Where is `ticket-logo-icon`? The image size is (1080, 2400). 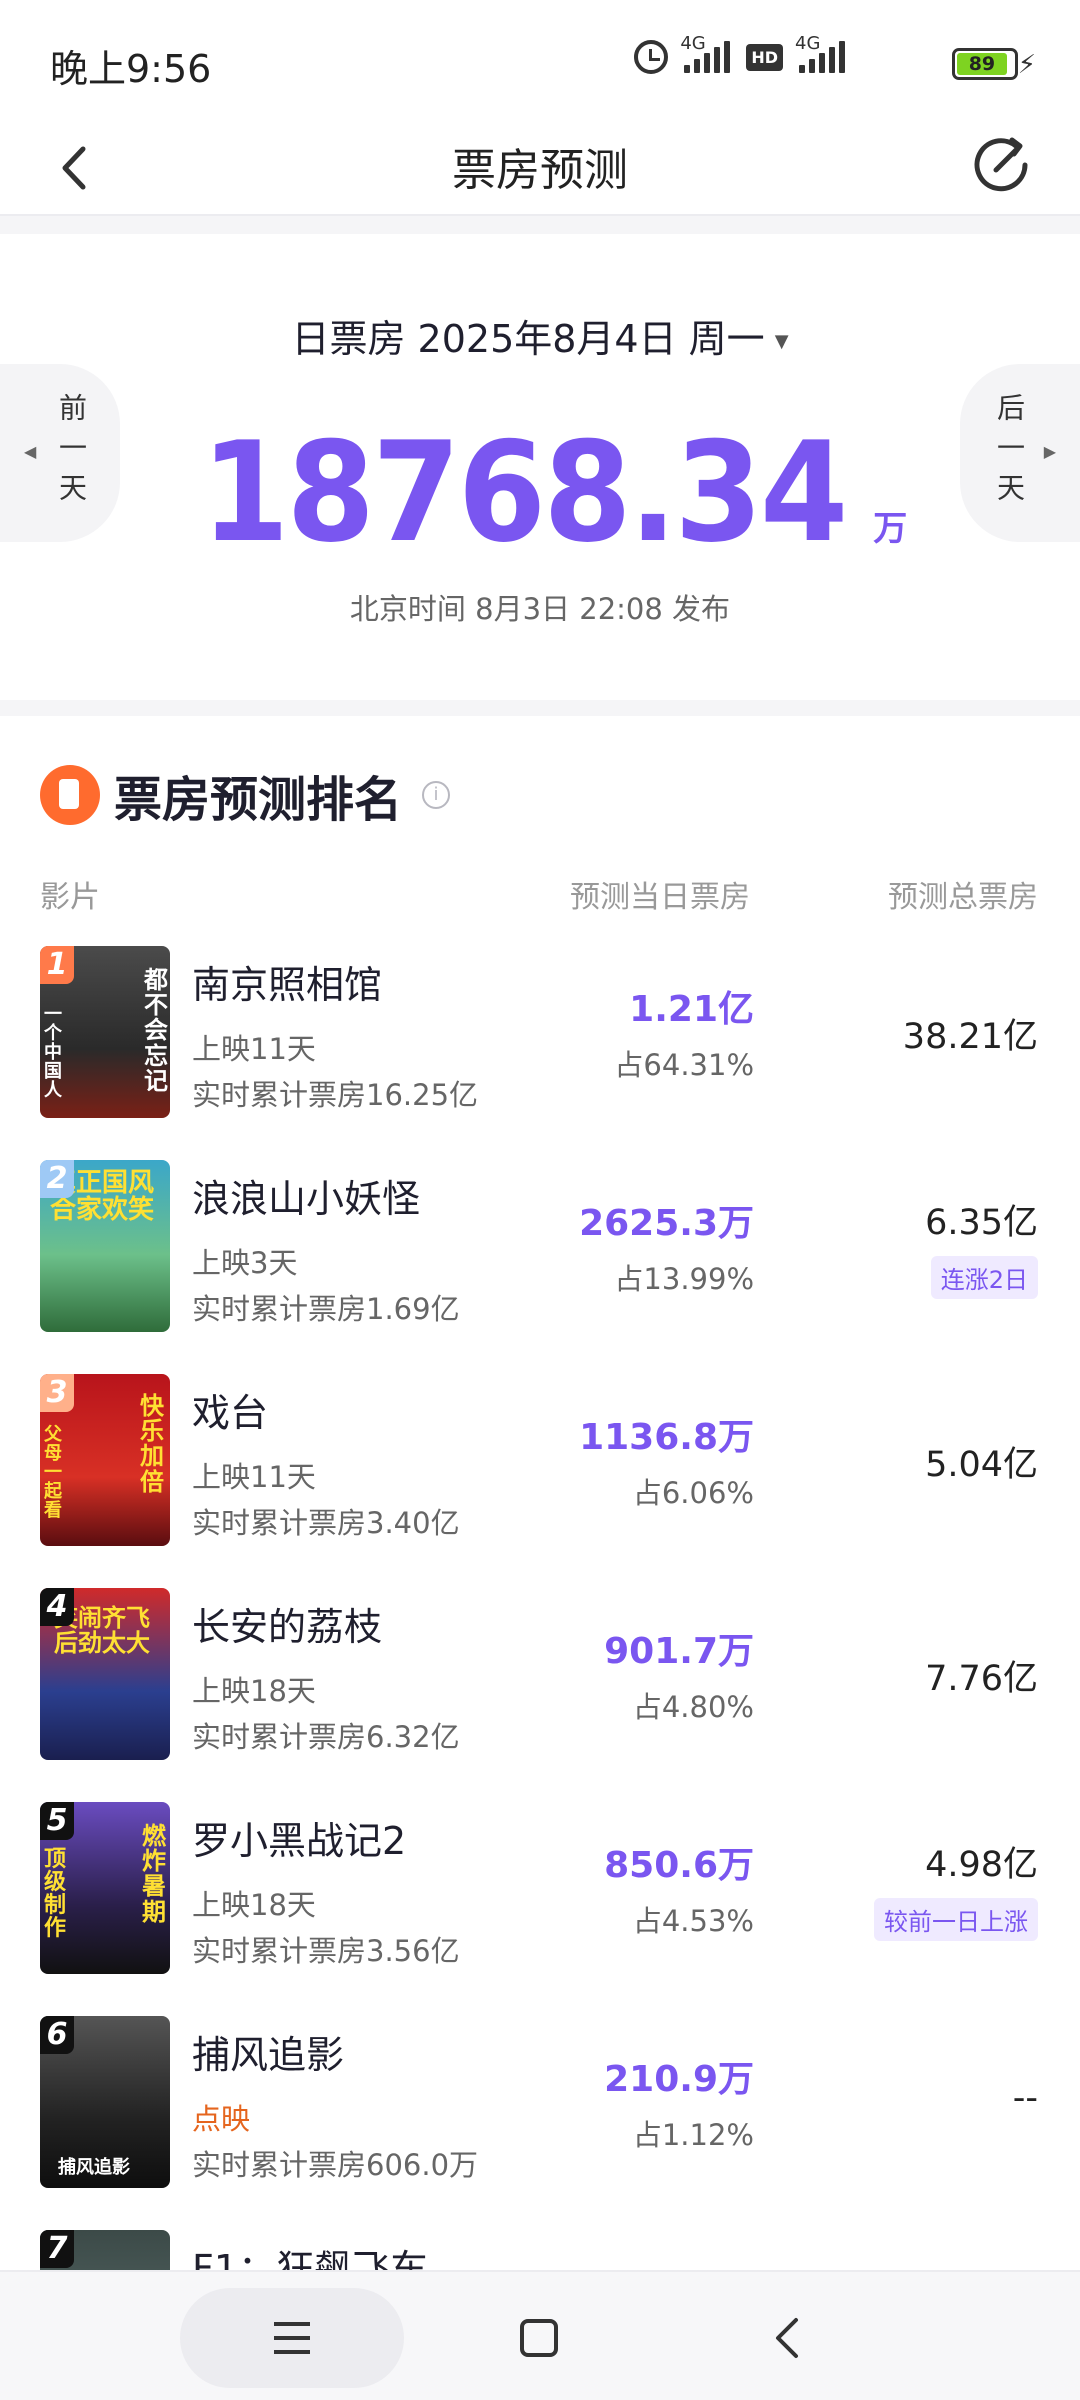 ticket-logo-icon is located at coordinates (70, 795).